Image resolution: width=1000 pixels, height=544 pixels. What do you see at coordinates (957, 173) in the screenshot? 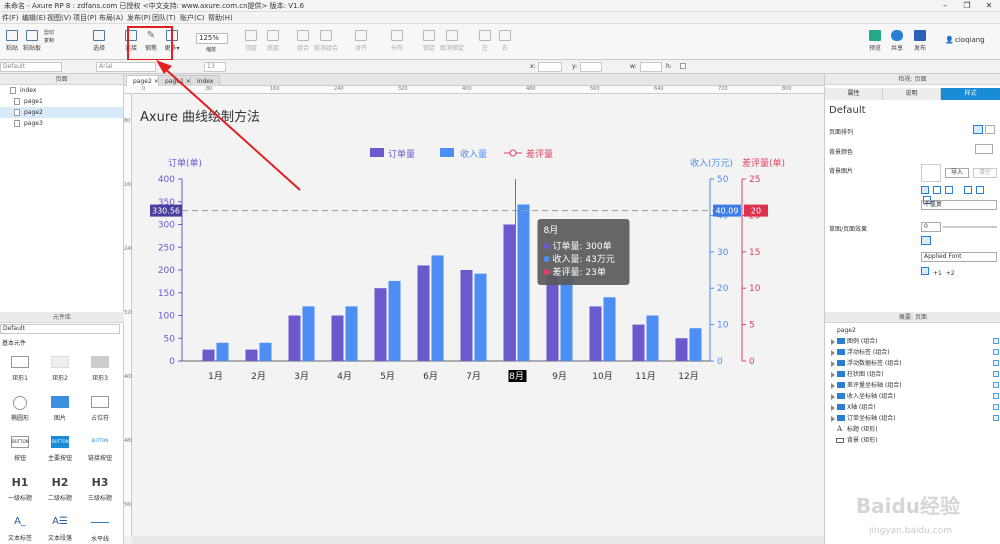
I see `import-button: 导入` at bounding box center [957, 173].